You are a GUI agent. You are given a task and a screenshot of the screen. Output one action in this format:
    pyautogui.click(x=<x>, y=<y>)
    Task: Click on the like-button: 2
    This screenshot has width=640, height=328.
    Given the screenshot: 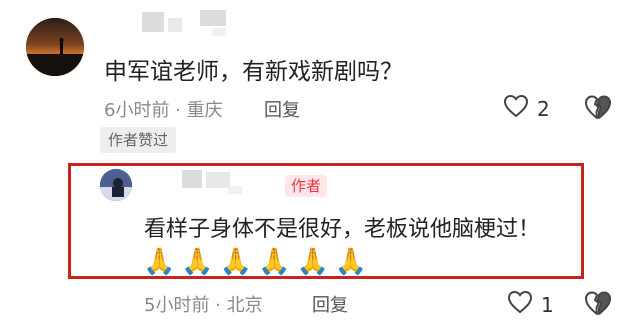 What is the action you would take?
    pyautogui.click(x=526, y=108)
    